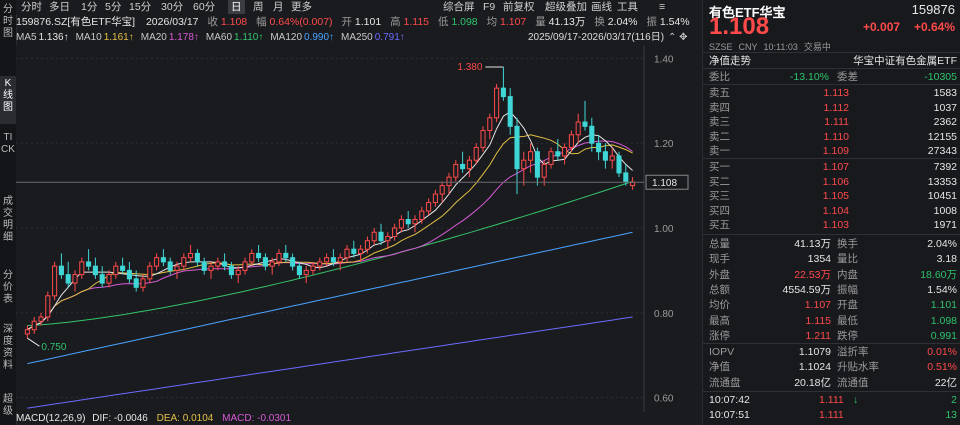  Describe the element at coordinates (261, 22) in the screenshot. I see `change-label: 幅` at that location.